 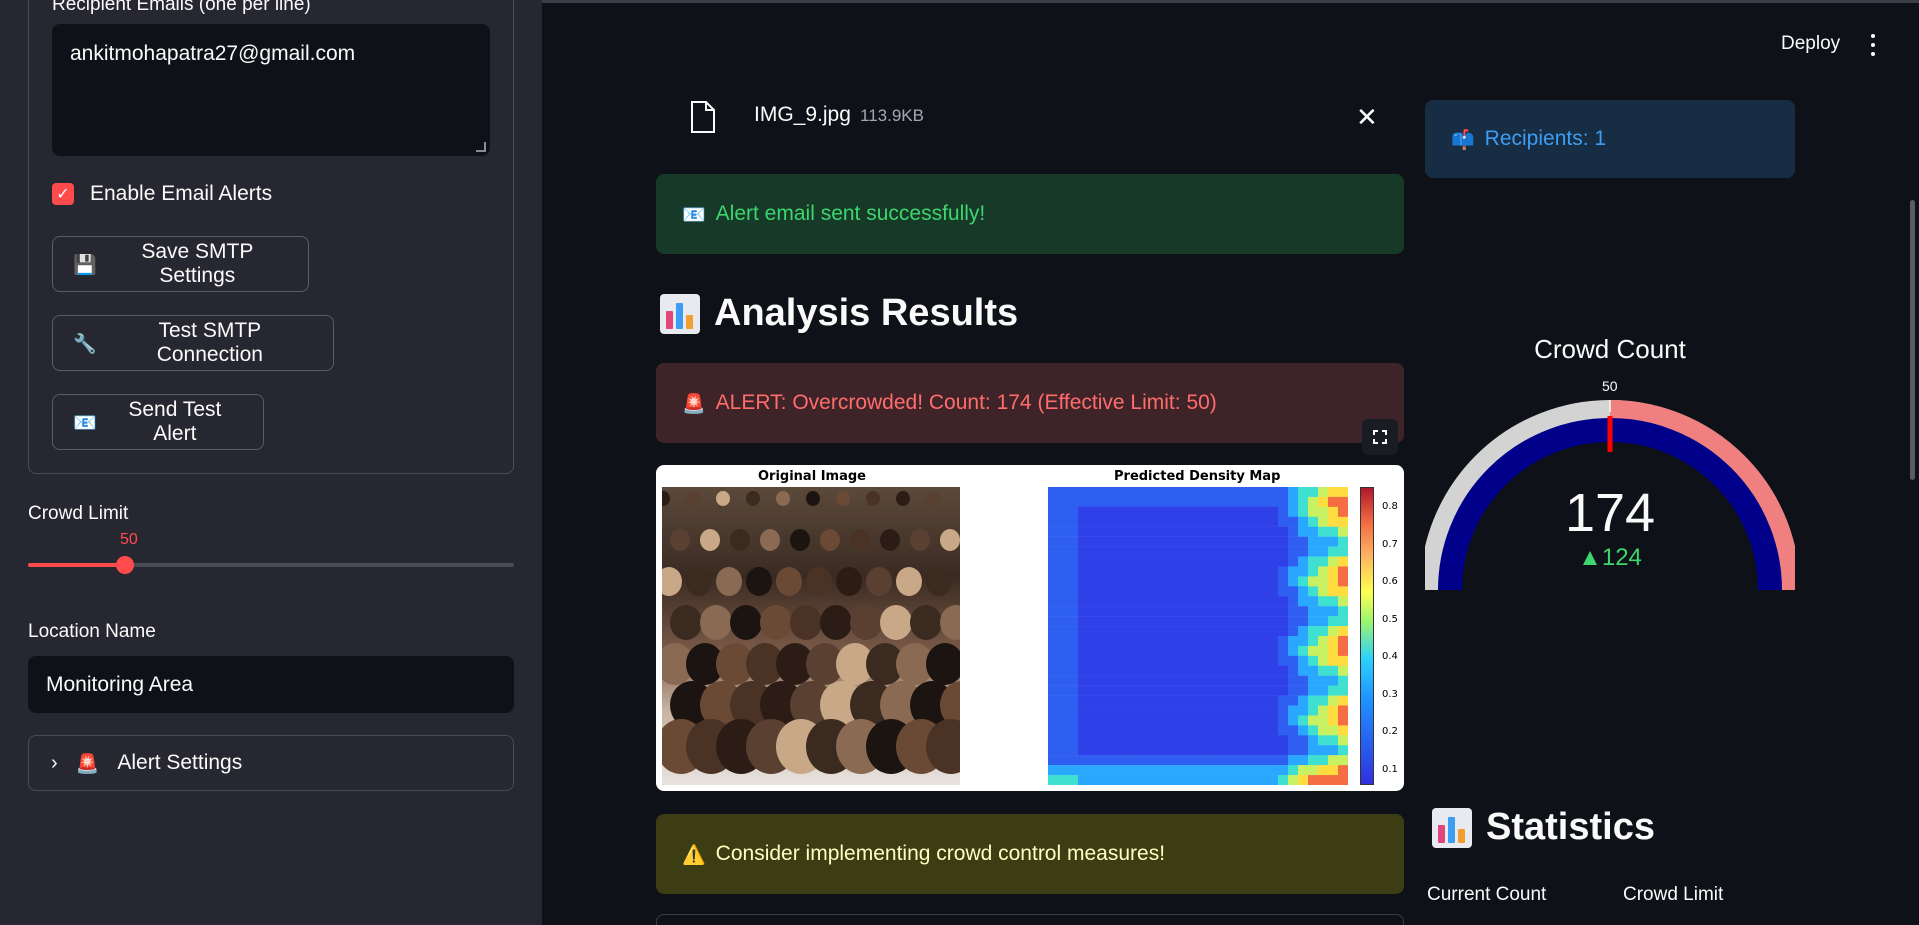 I want to click on checkbox-checked-icon: ✓, so click(x=63, y=194).